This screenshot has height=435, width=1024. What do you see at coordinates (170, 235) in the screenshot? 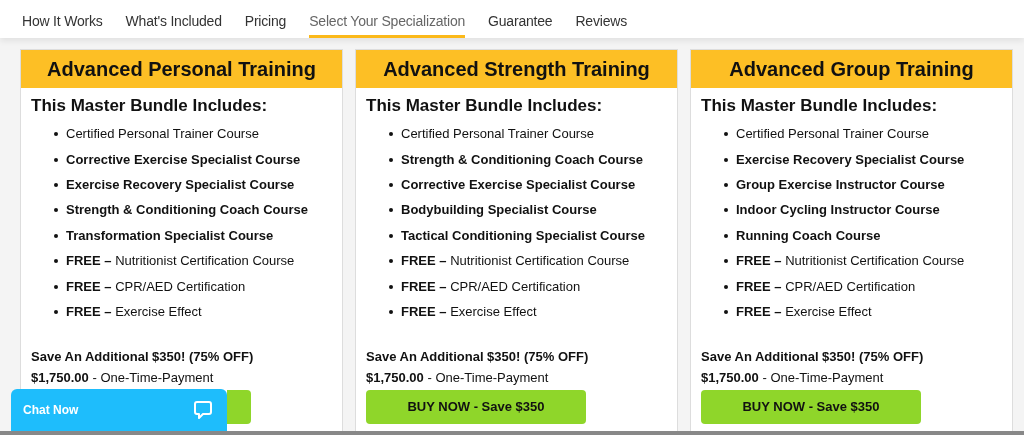
I see `list-item: Transformation Specialist Course` at bounding box center [170, 235].